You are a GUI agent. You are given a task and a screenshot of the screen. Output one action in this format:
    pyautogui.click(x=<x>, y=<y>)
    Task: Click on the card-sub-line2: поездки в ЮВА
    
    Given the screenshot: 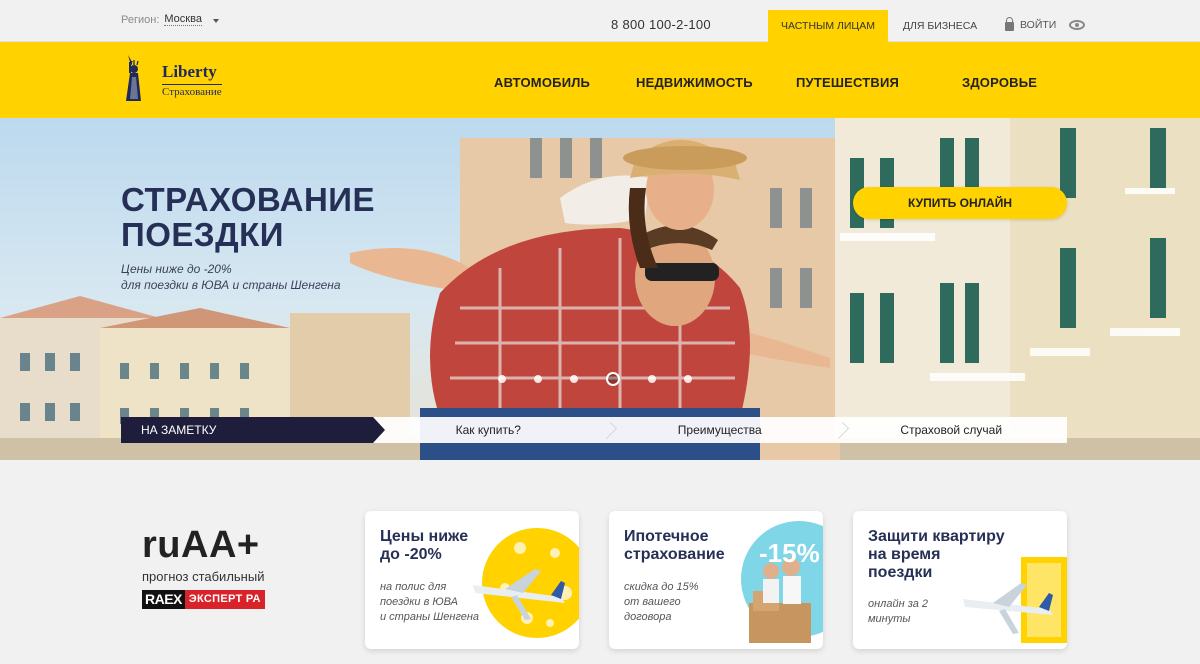 What is the action you would take?
    pyautogui.click(x=419, y=602)
    